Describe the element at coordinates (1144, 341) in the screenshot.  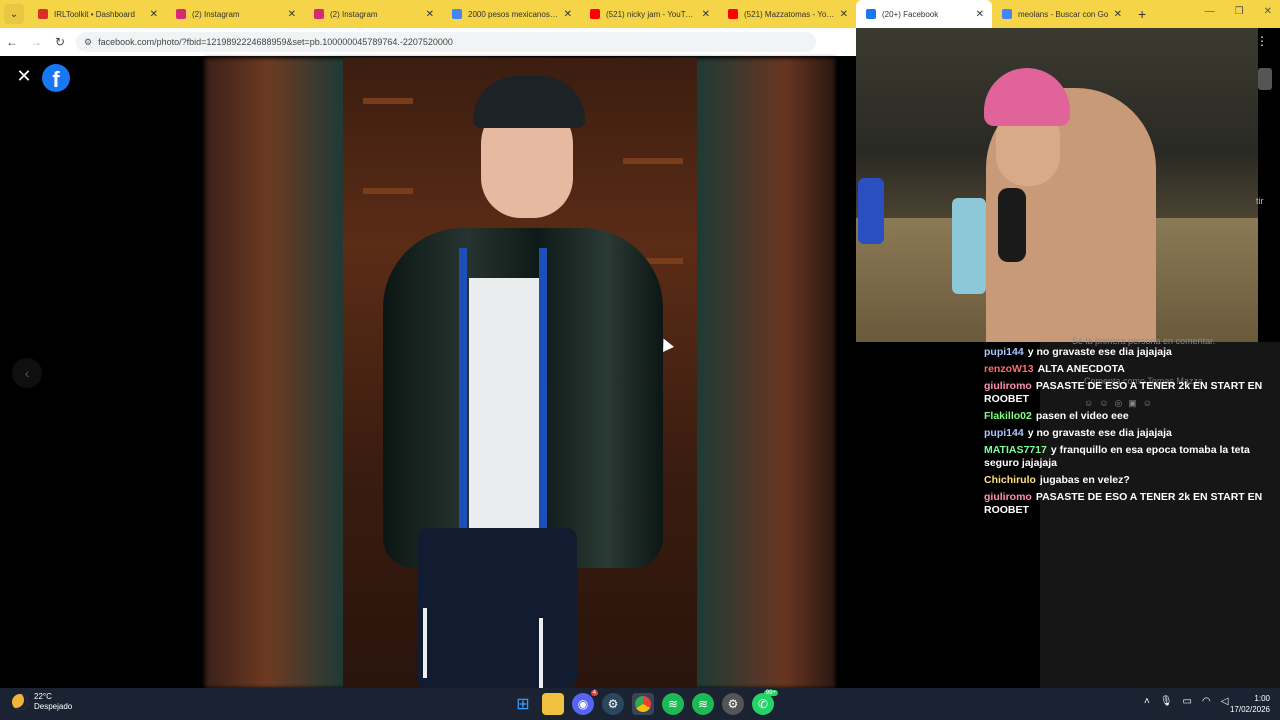
I see `comment-prompt-text: Sé la primera persona en comentar.` at that location.